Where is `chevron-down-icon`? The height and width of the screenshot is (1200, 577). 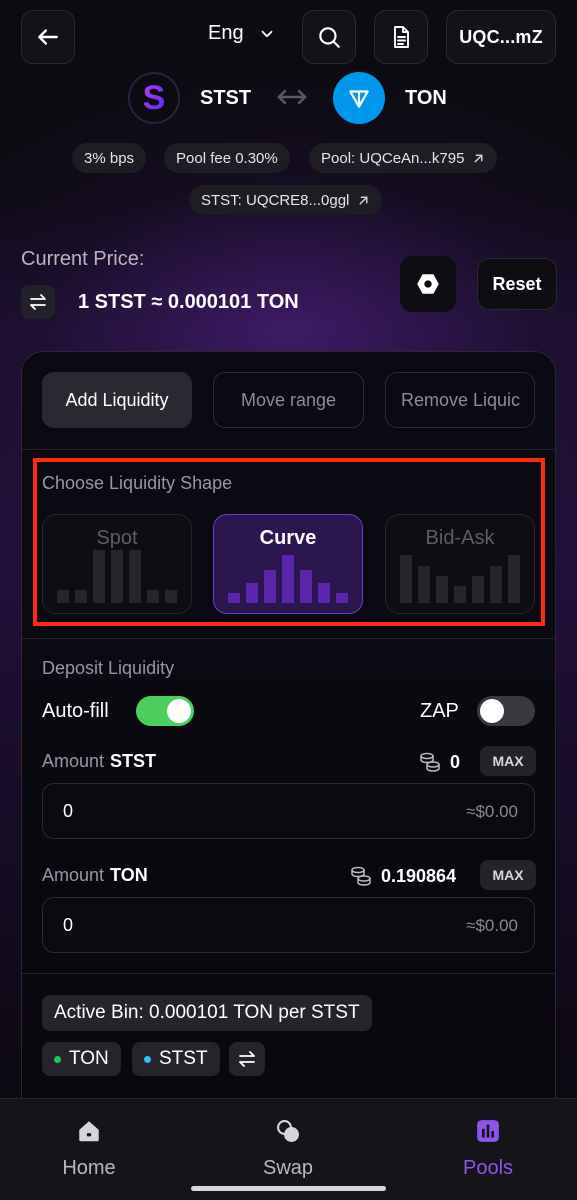
chevron-down-icon is located at coordinates (266, 33).